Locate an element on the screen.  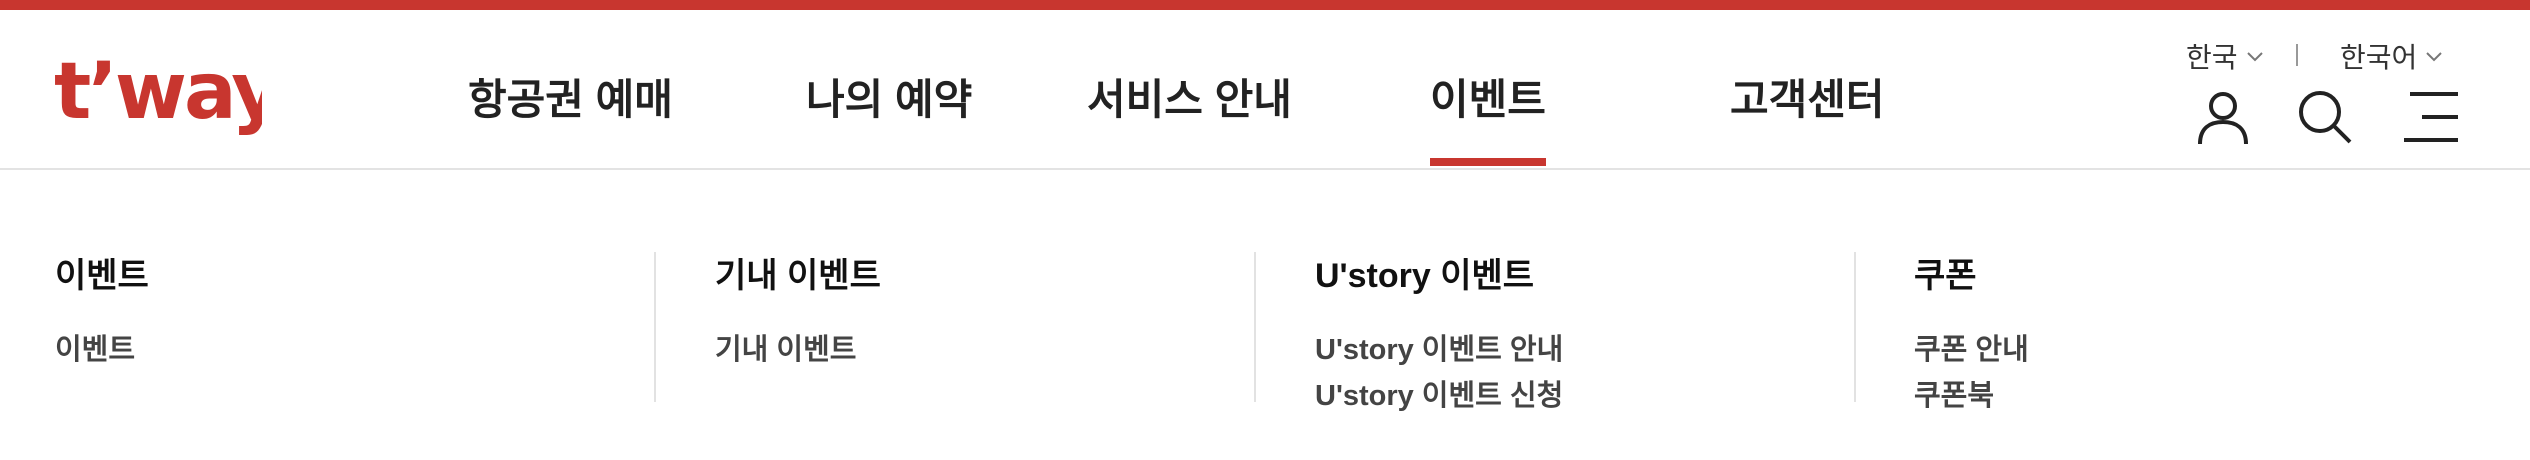
nav-item-customer-center: 고객센터 is located at coordinates (1807, 96).